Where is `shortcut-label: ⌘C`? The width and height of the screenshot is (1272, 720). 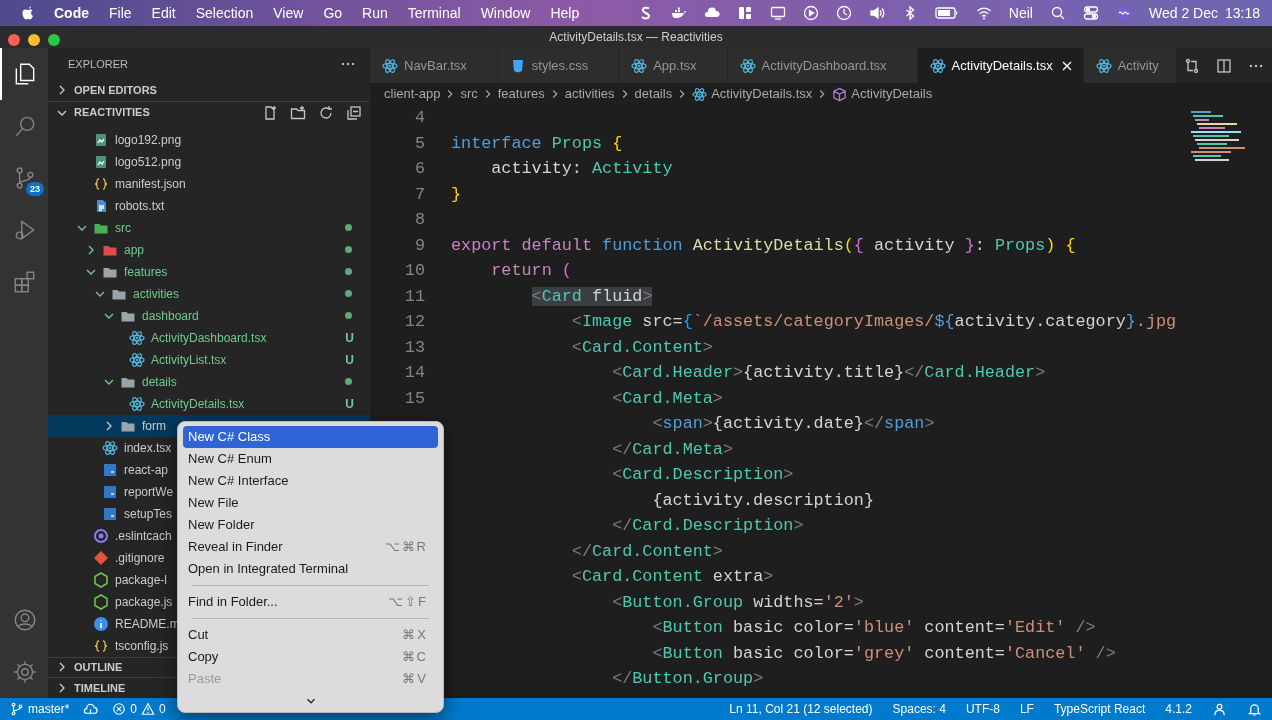 shortcut-label: ⌘C is located at coordinates (414, 657).